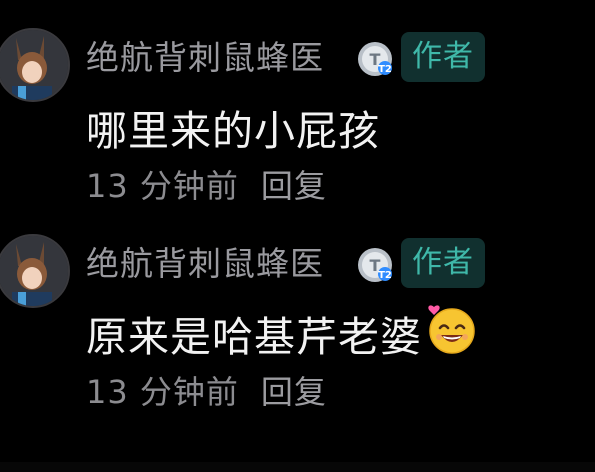 This screenshot has height=472, width=595. What do you see at coordinates (451, 336) in the screenshot?
I see `smiling-face-with-heart-emoji-icon` at bounding box center [451, 336].